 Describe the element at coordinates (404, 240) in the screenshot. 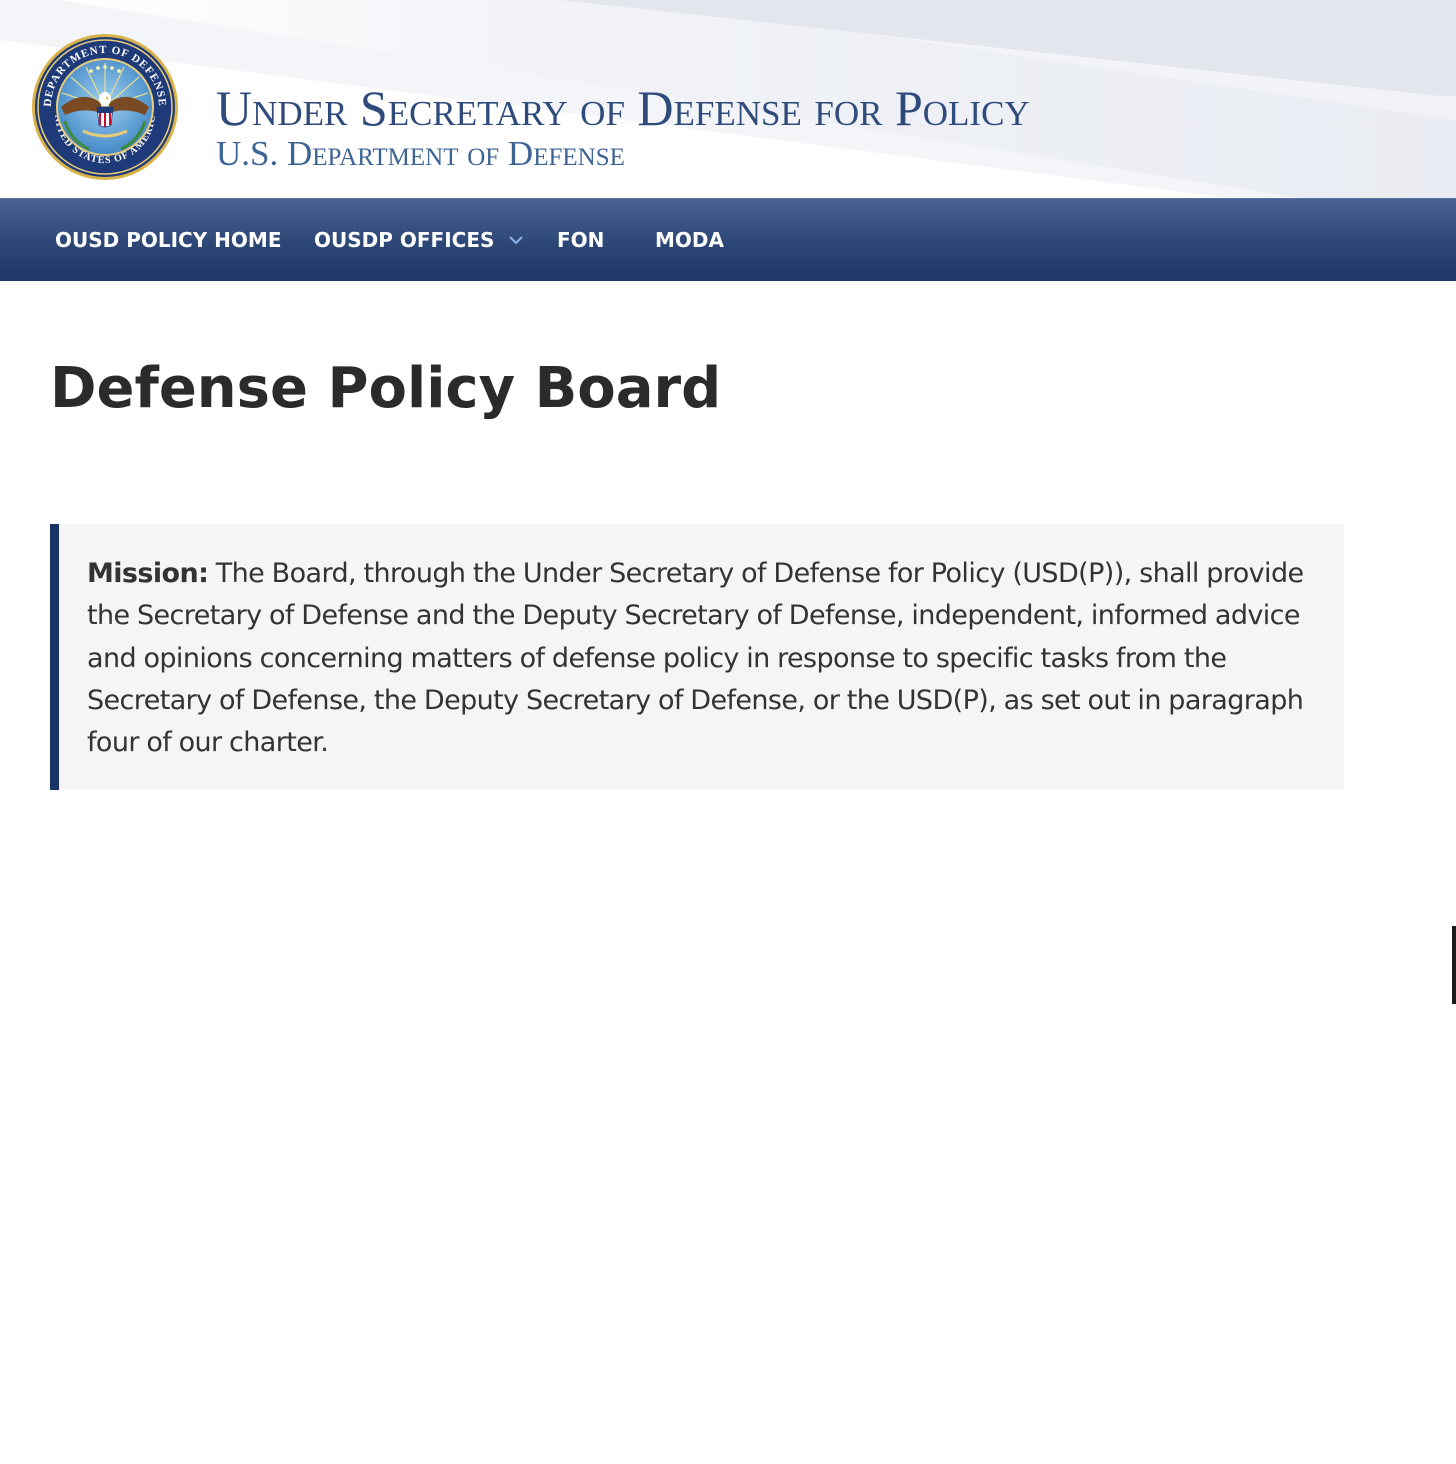

I see `nav-item-label: OUSDP OFFICES` at that location.